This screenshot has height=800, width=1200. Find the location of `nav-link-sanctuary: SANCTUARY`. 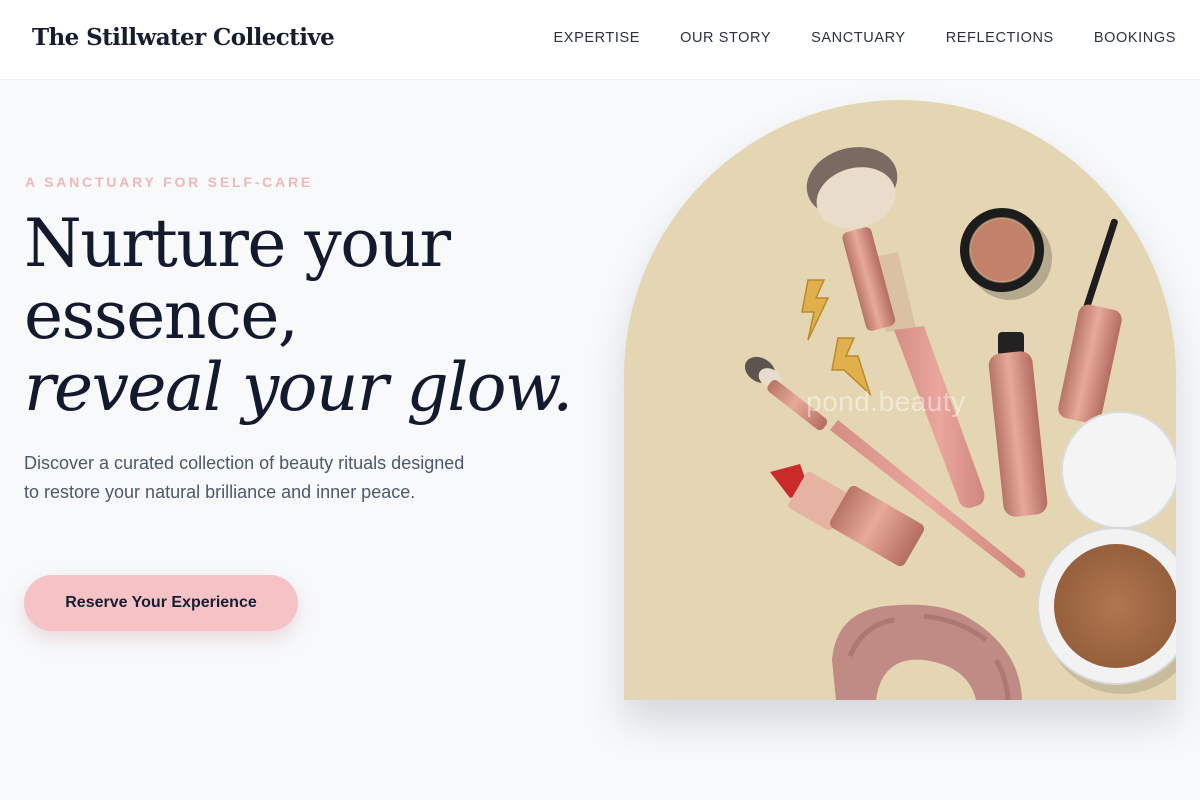

nav-link-sanctuary: SANCTUARY is located at coordinates (858, 38).